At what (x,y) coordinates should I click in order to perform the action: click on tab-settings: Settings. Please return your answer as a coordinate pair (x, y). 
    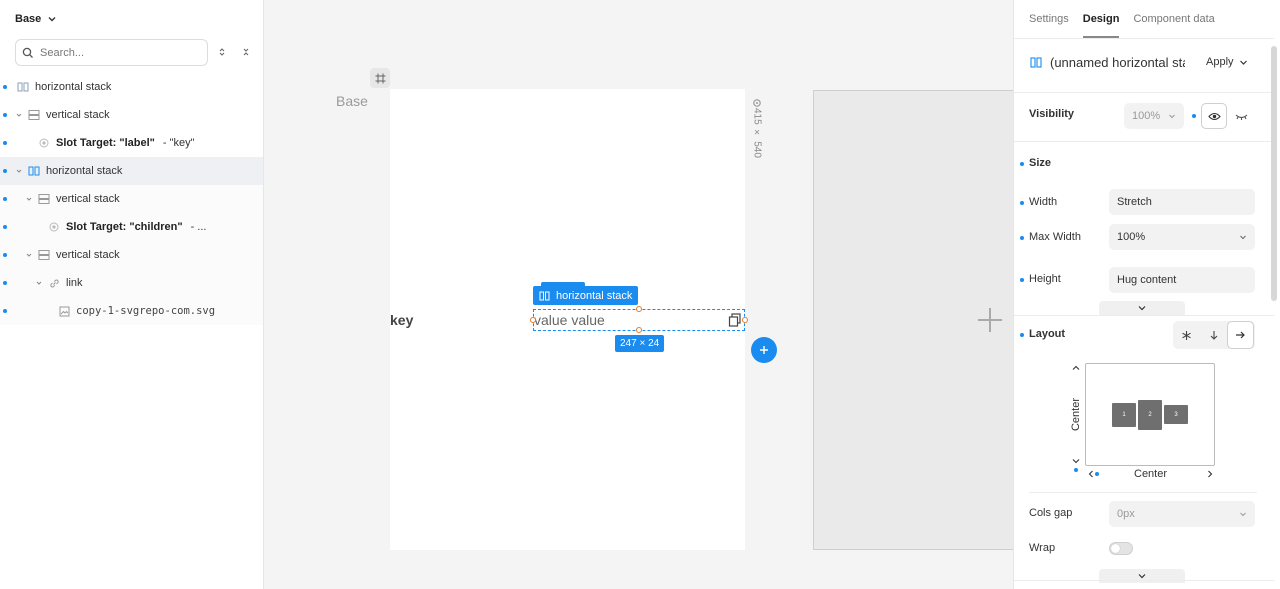
    Looking at the image, I should click on (1049, 19).